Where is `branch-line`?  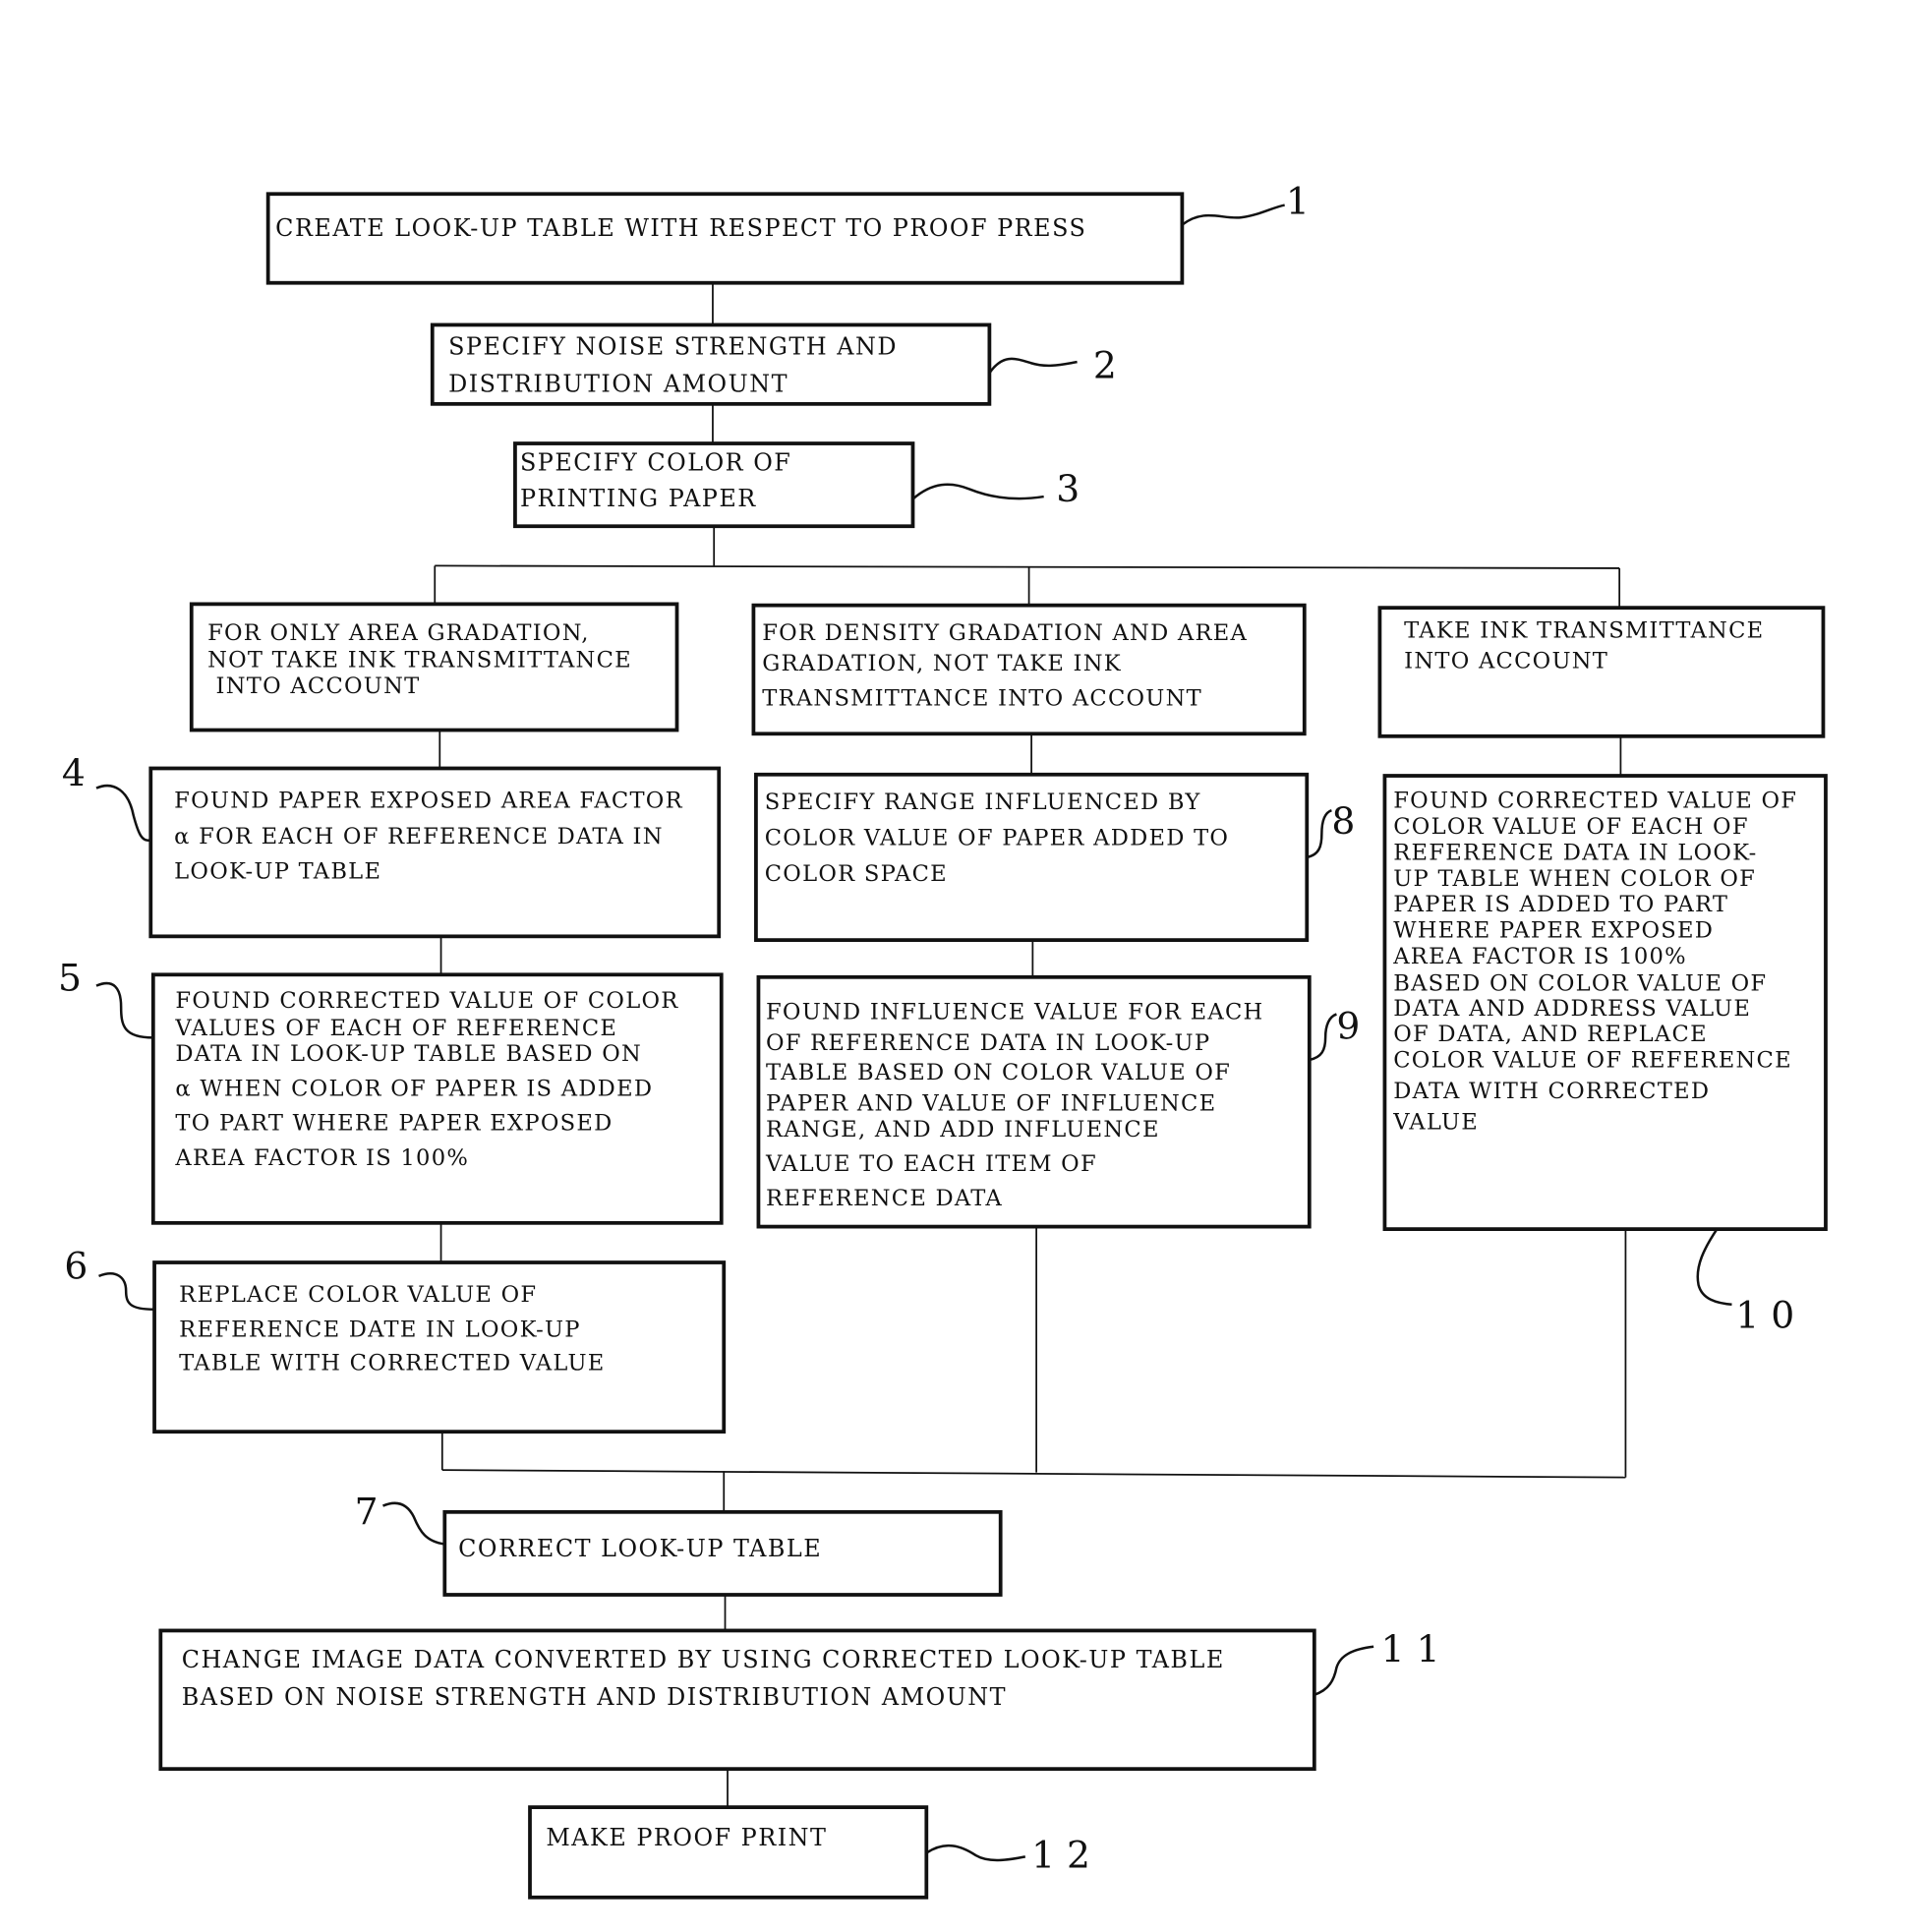 branch-line is located at coordinates (1027, 566).